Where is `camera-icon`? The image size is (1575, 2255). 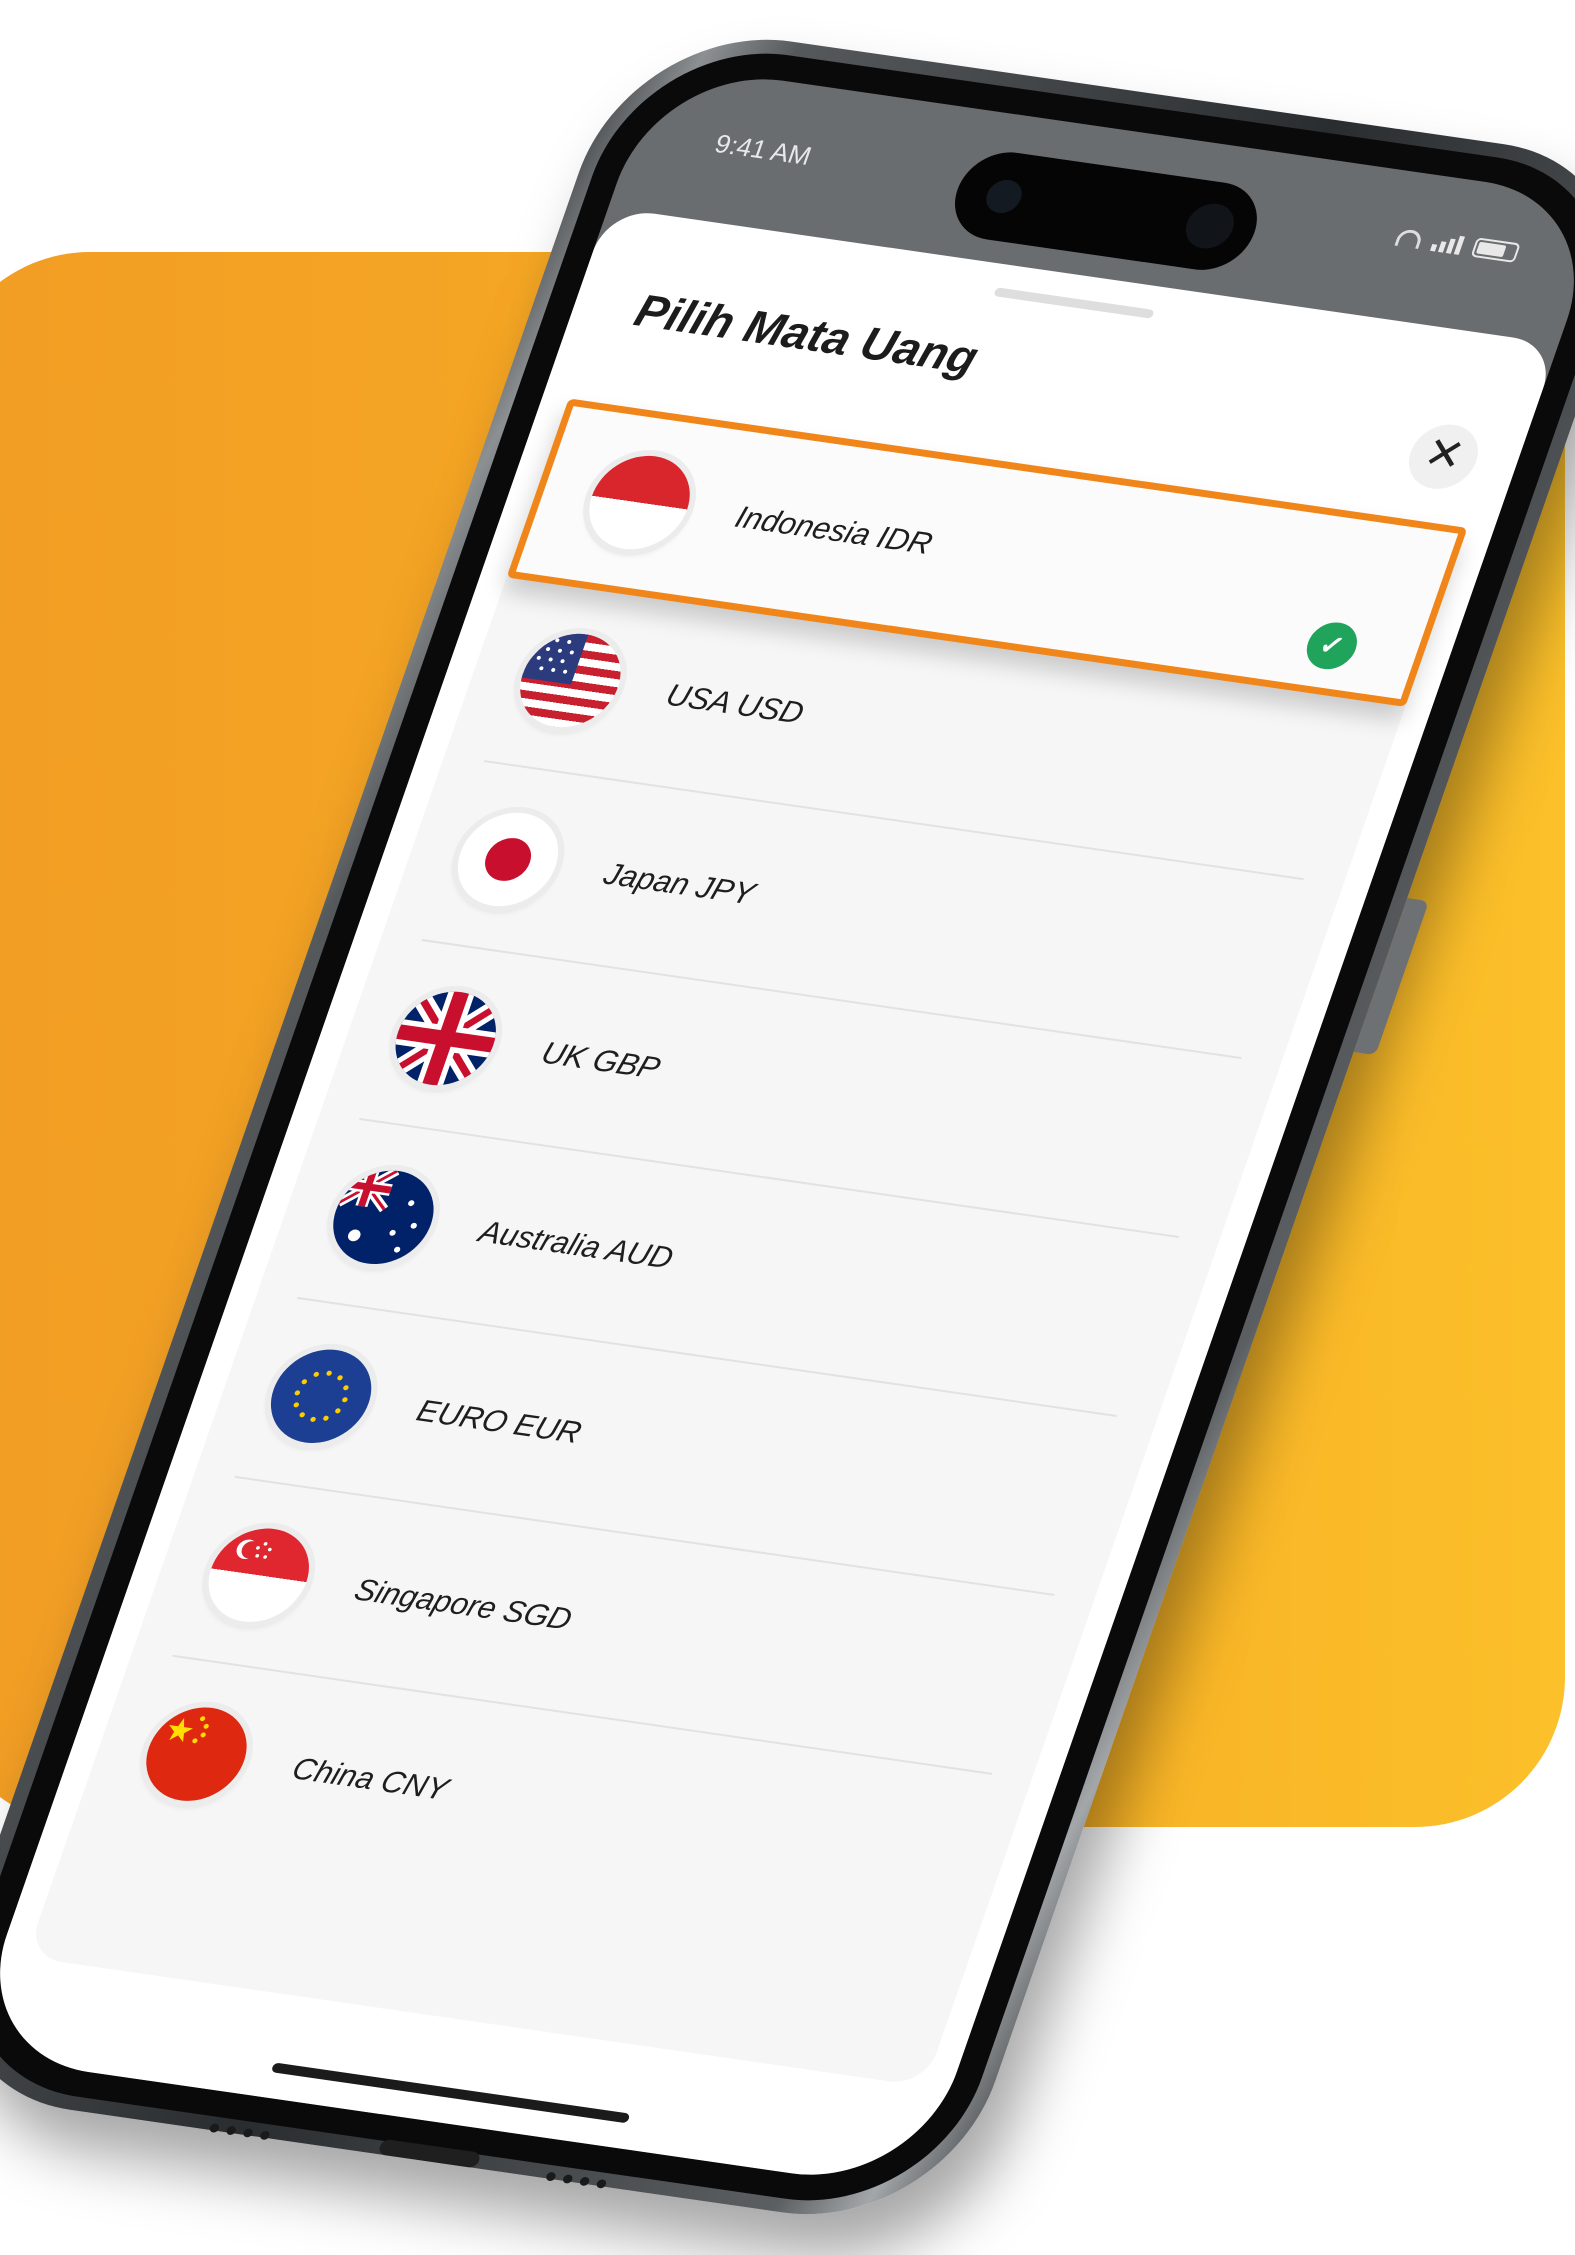
camera-icon is located at coordinates (1004, 196).